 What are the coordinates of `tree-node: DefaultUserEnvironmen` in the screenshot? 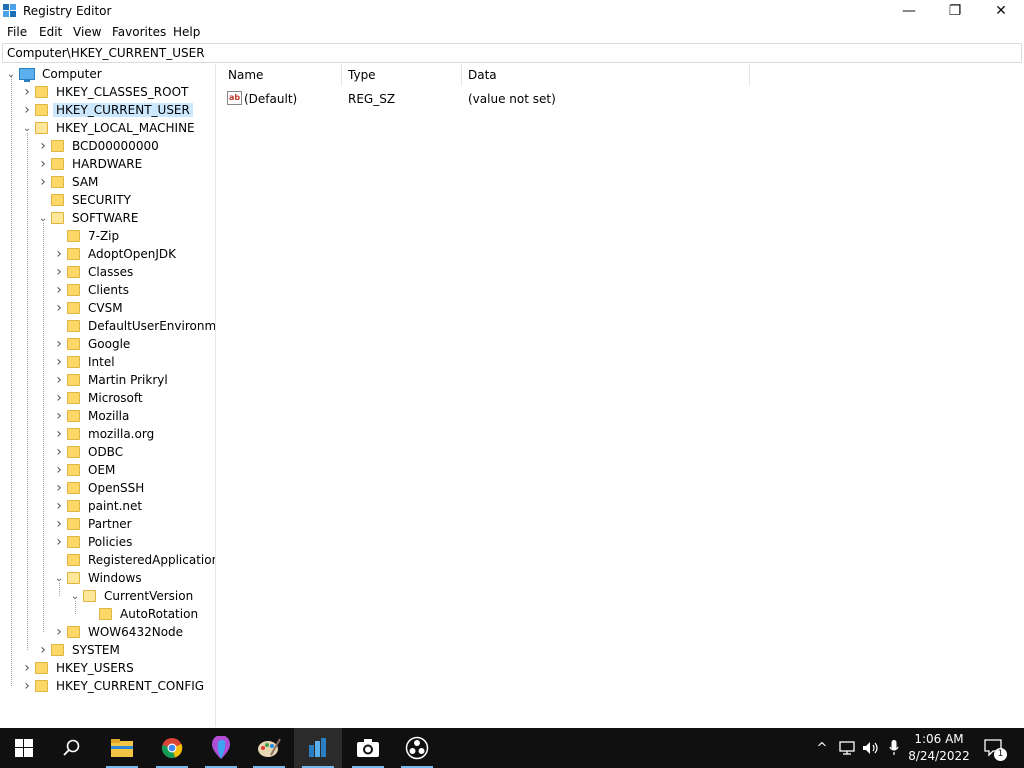 It's located at (134, 326).